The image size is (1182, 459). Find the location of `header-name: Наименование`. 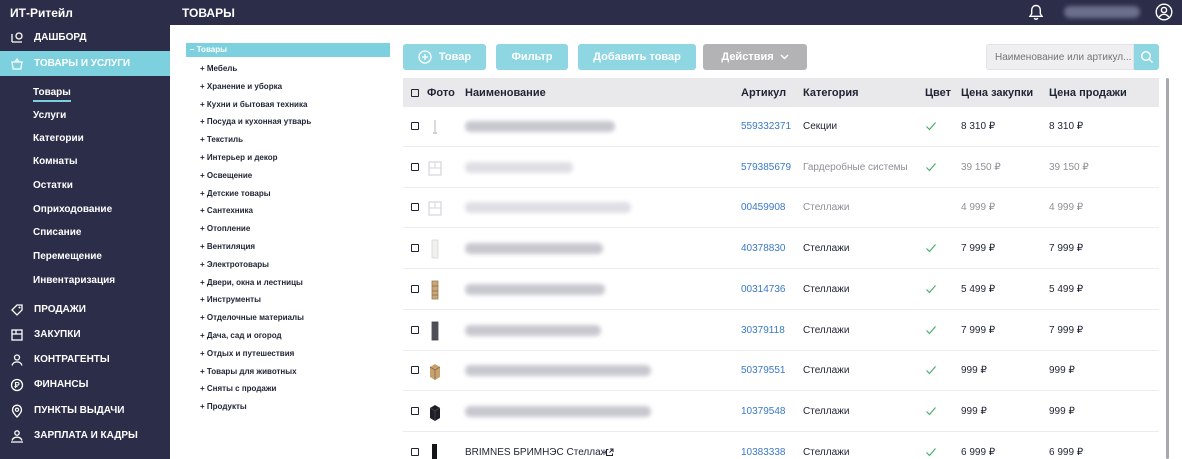

header-name: Наименование is located at coordinates (505, 93).